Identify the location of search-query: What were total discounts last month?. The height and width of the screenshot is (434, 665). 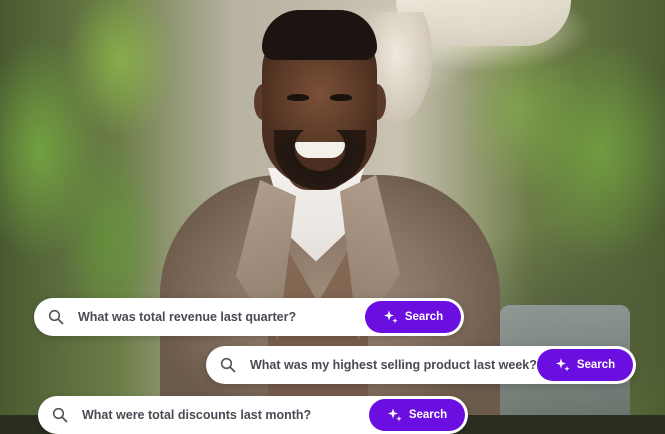
(225, 415).